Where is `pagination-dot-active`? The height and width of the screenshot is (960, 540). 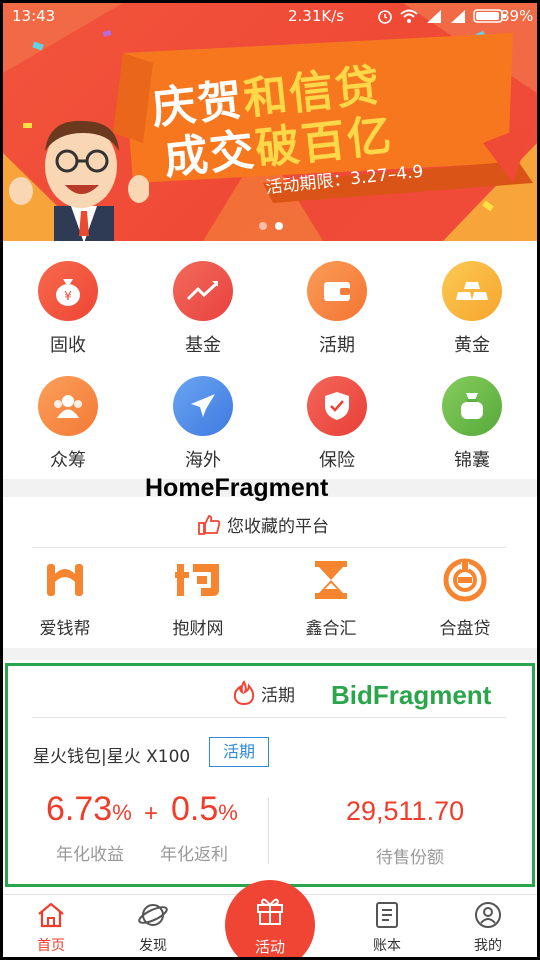 pagination-dot-active is located at coordinates (279, 226).